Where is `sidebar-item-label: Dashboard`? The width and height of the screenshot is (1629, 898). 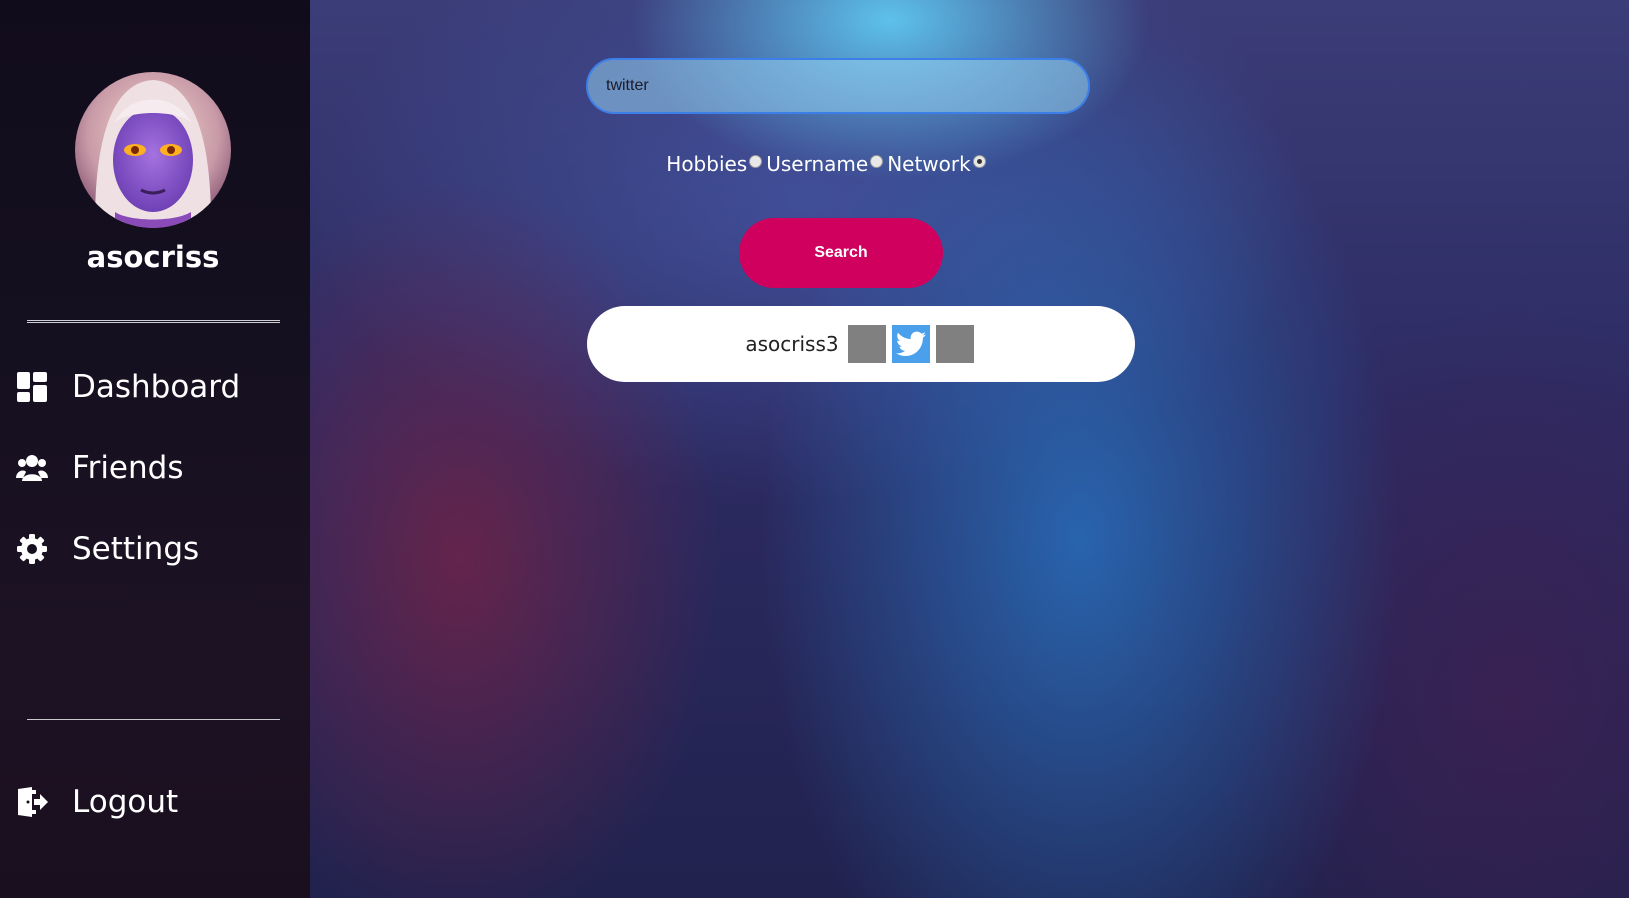 sidebar-item-label: Dashboard is located at coordinates (156, 387).